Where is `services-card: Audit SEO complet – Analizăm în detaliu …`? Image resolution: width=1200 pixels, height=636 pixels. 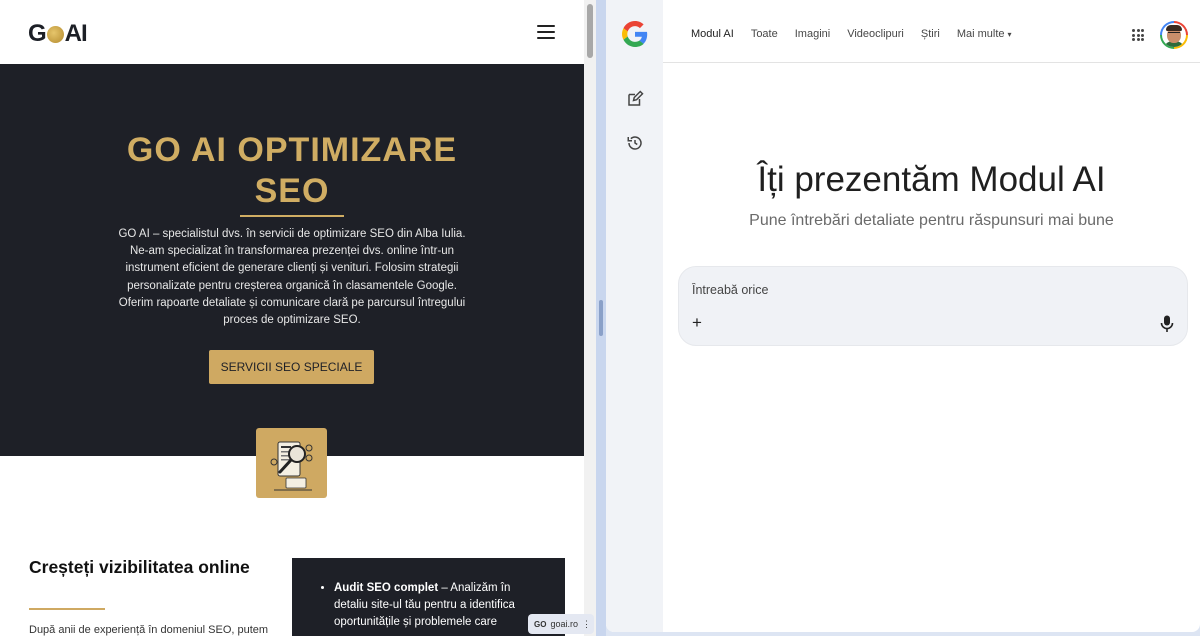 services-card: Audit SEO complet – Analizăm în detaliu … is located at coordinates (428, 597).